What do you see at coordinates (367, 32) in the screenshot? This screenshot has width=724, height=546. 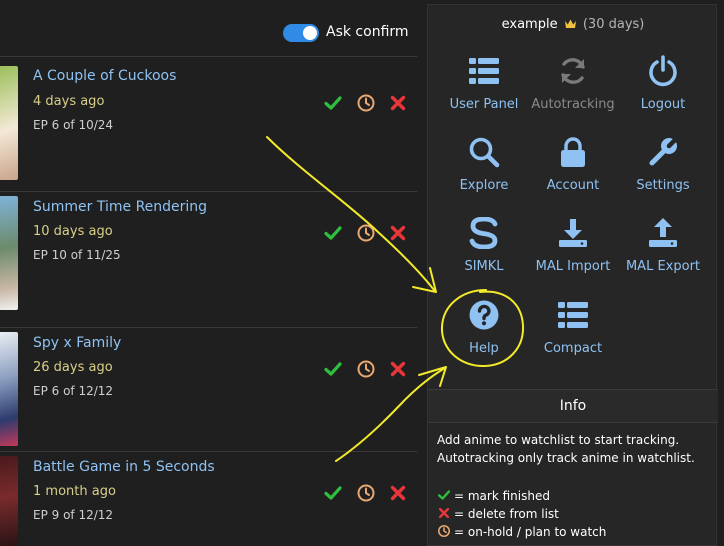 I see `ask-confirm-label: Ask confirm` at bounding box center [367, 32].